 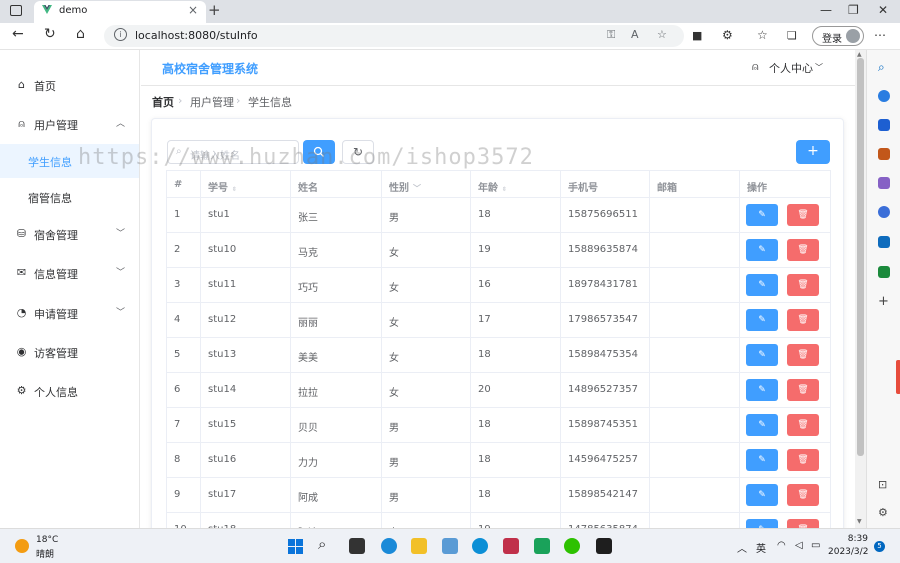 What do you see at coordinates (47, 540) in the screenshot?
I see `weather-temperature: 18°C` at bounding box center [47, 540].